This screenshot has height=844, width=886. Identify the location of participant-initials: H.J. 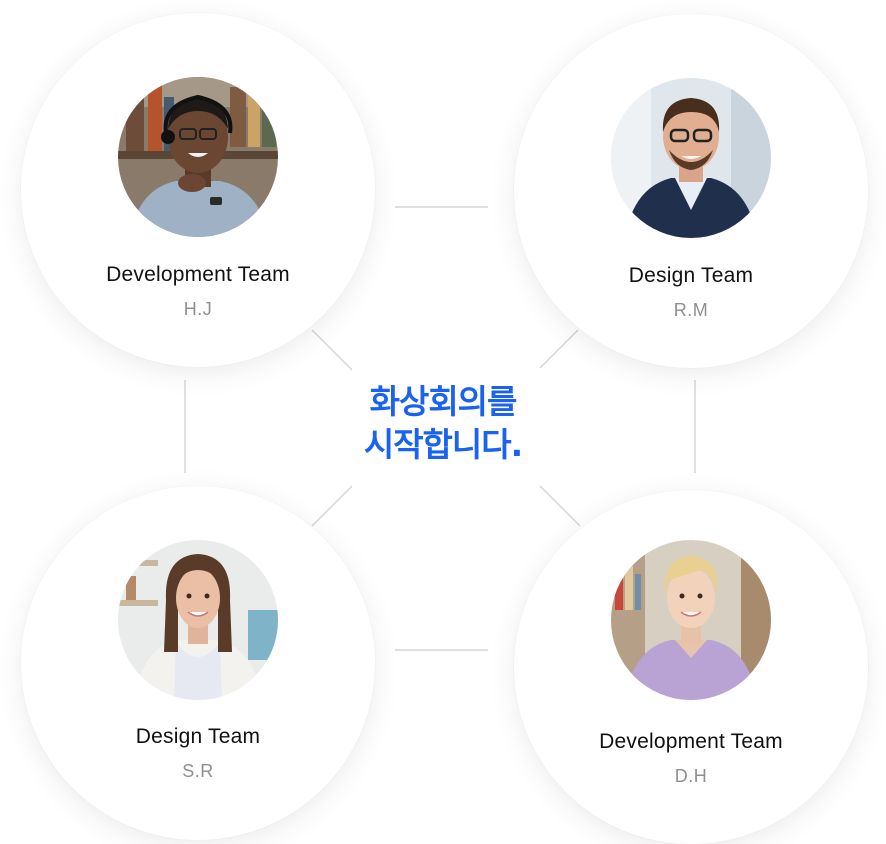
(198, 309).